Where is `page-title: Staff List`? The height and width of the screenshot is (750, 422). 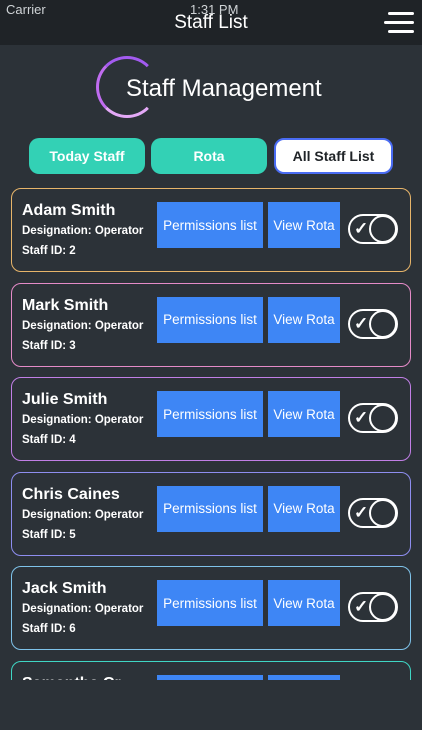 page-title: Staff List is located at coordinates (211, 22).